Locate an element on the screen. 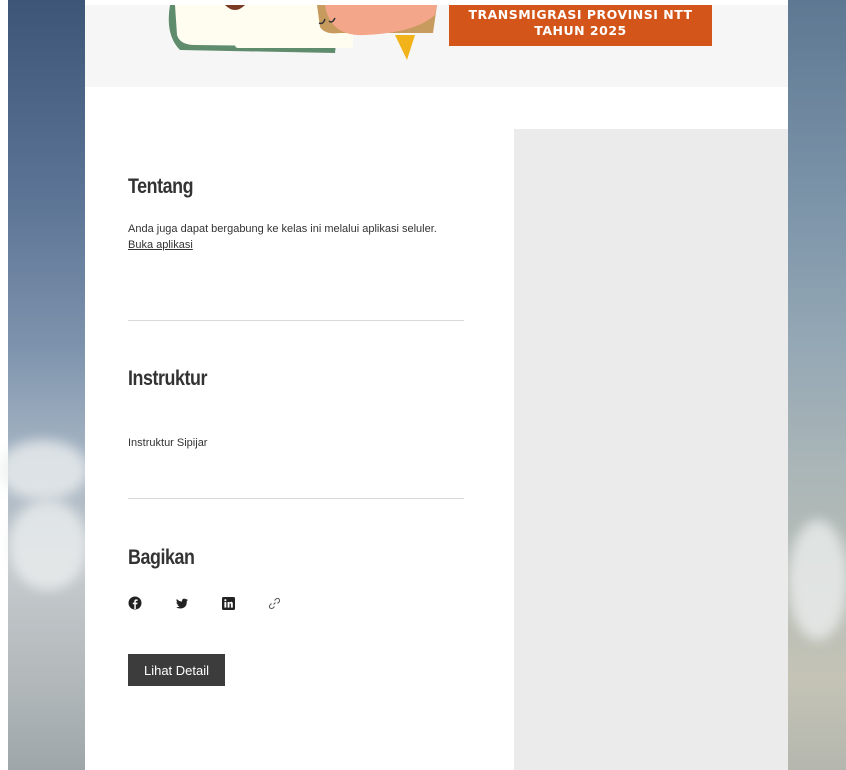  banner-illustration is located at coordinates (306, 32).